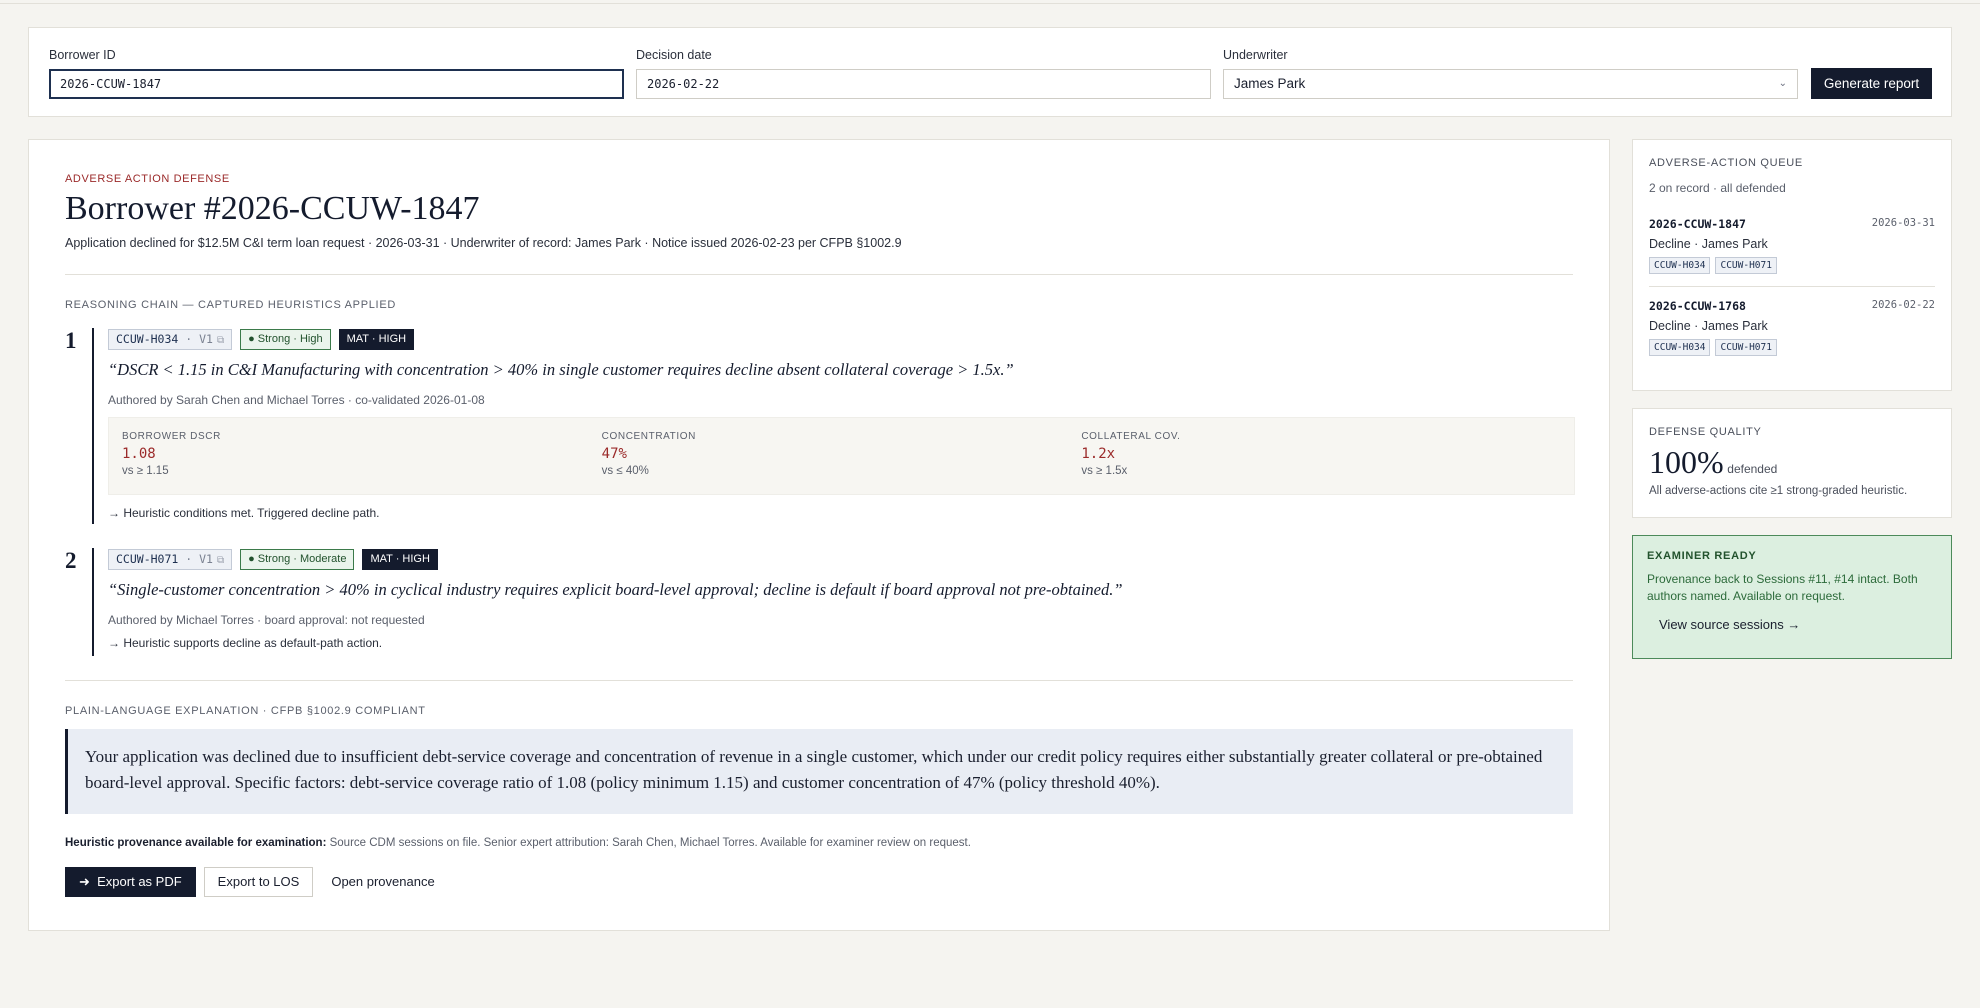 The height and width of the screenshot is (1008, 1980). Describe the element at coordinates (297, 559) in the screenshot. I see `strength-badge: ● Strong · Moderate` at that location.